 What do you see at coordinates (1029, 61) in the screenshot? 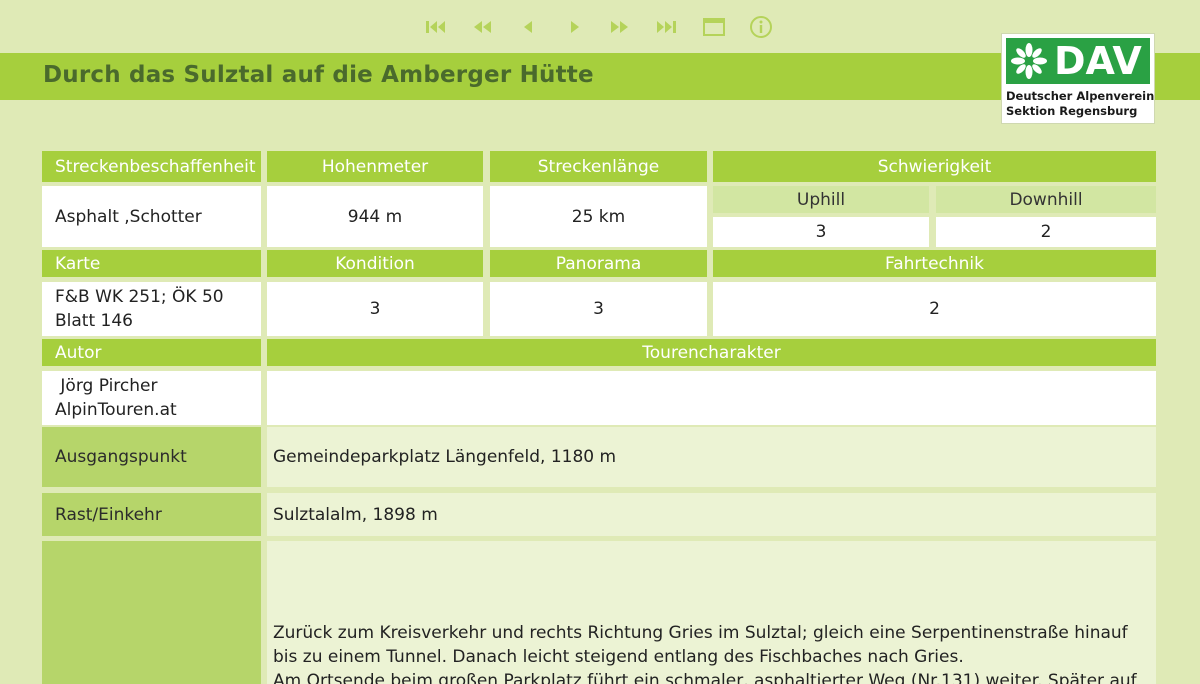
I see `edelweiss-icon` at bounding box center [1029, 61].